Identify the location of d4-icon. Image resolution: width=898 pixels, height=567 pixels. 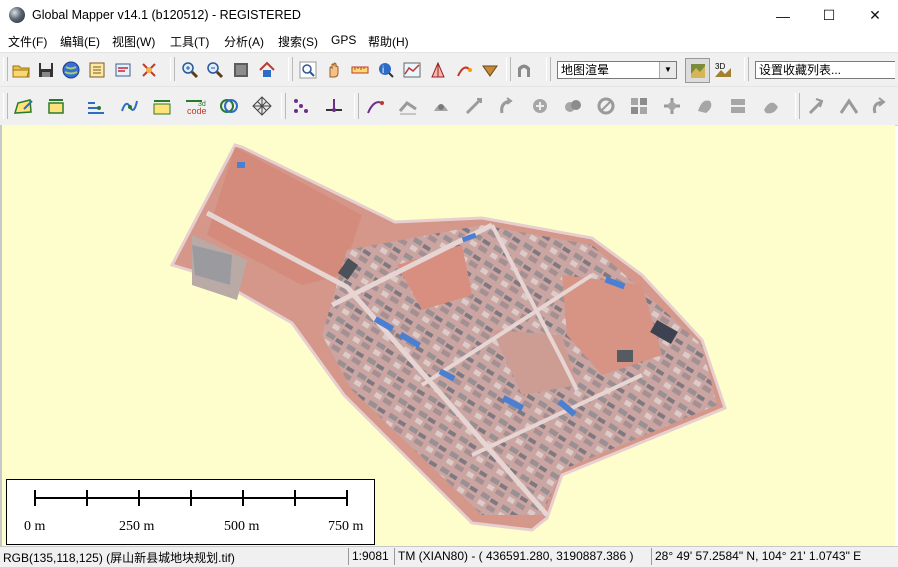
(507, 106).